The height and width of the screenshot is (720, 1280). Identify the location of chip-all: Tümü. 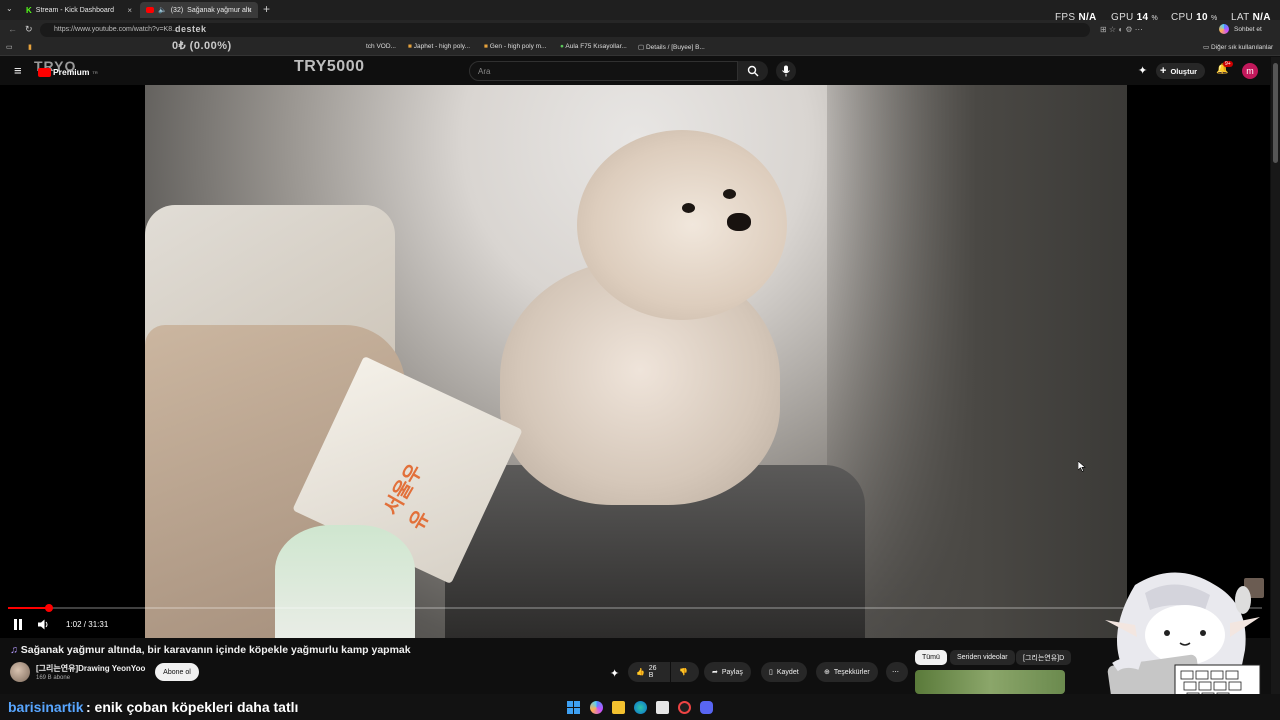
(931, 657).